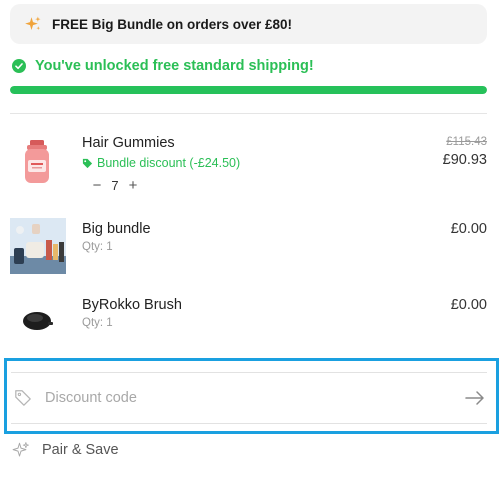  I want to click on shipping-progress-fill, so click(248, 90).